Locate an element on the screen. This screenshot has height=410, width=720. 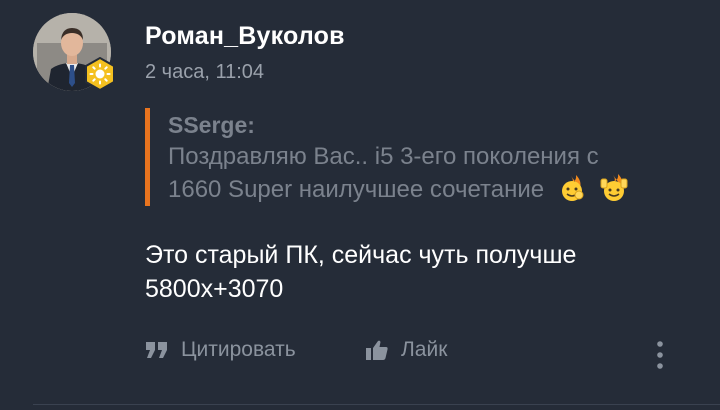
quote-author: SSerge: is located at coordinates (436, 125).